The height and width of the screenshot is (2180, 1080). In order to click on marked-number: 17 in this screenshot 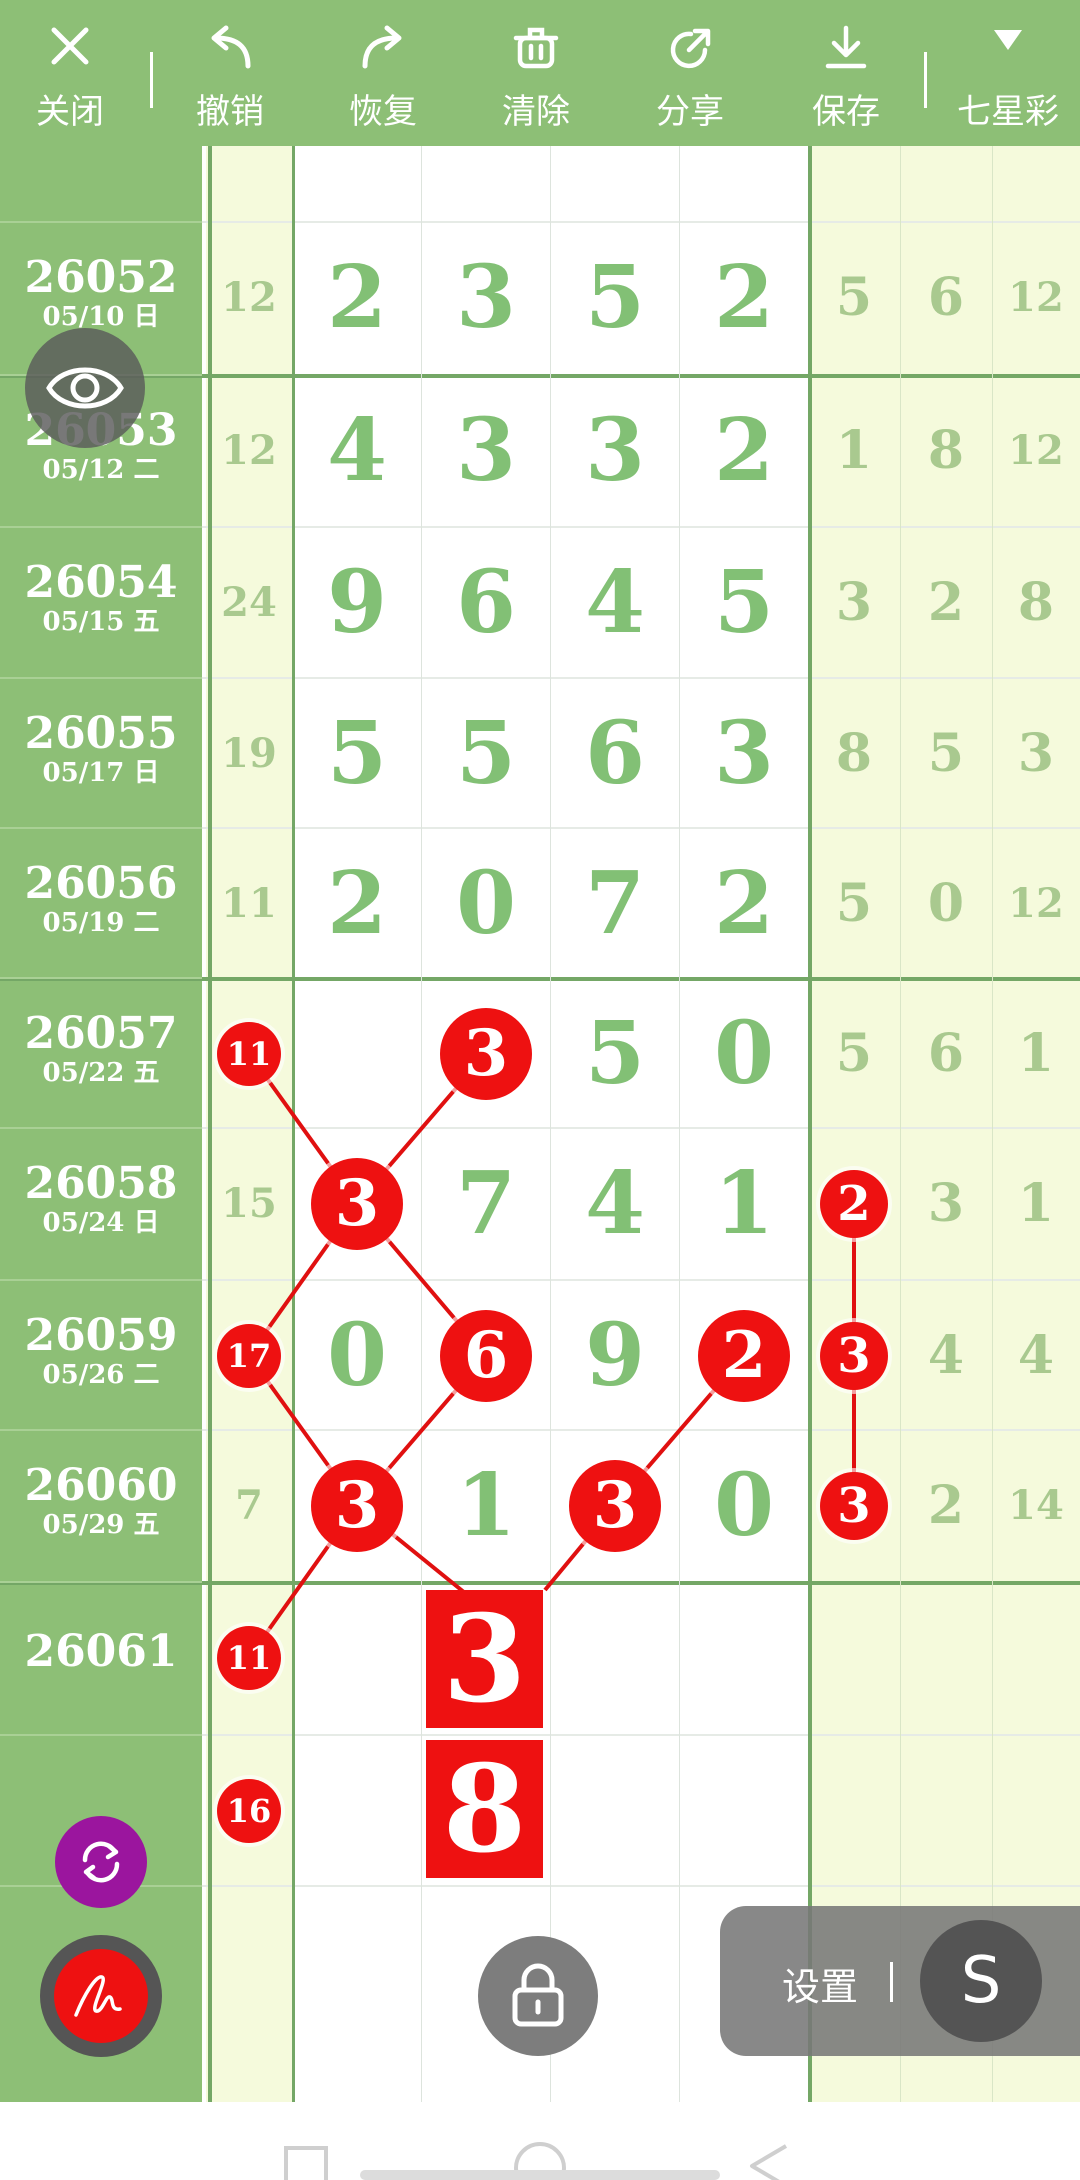, I will do `click(249, 1355)`.